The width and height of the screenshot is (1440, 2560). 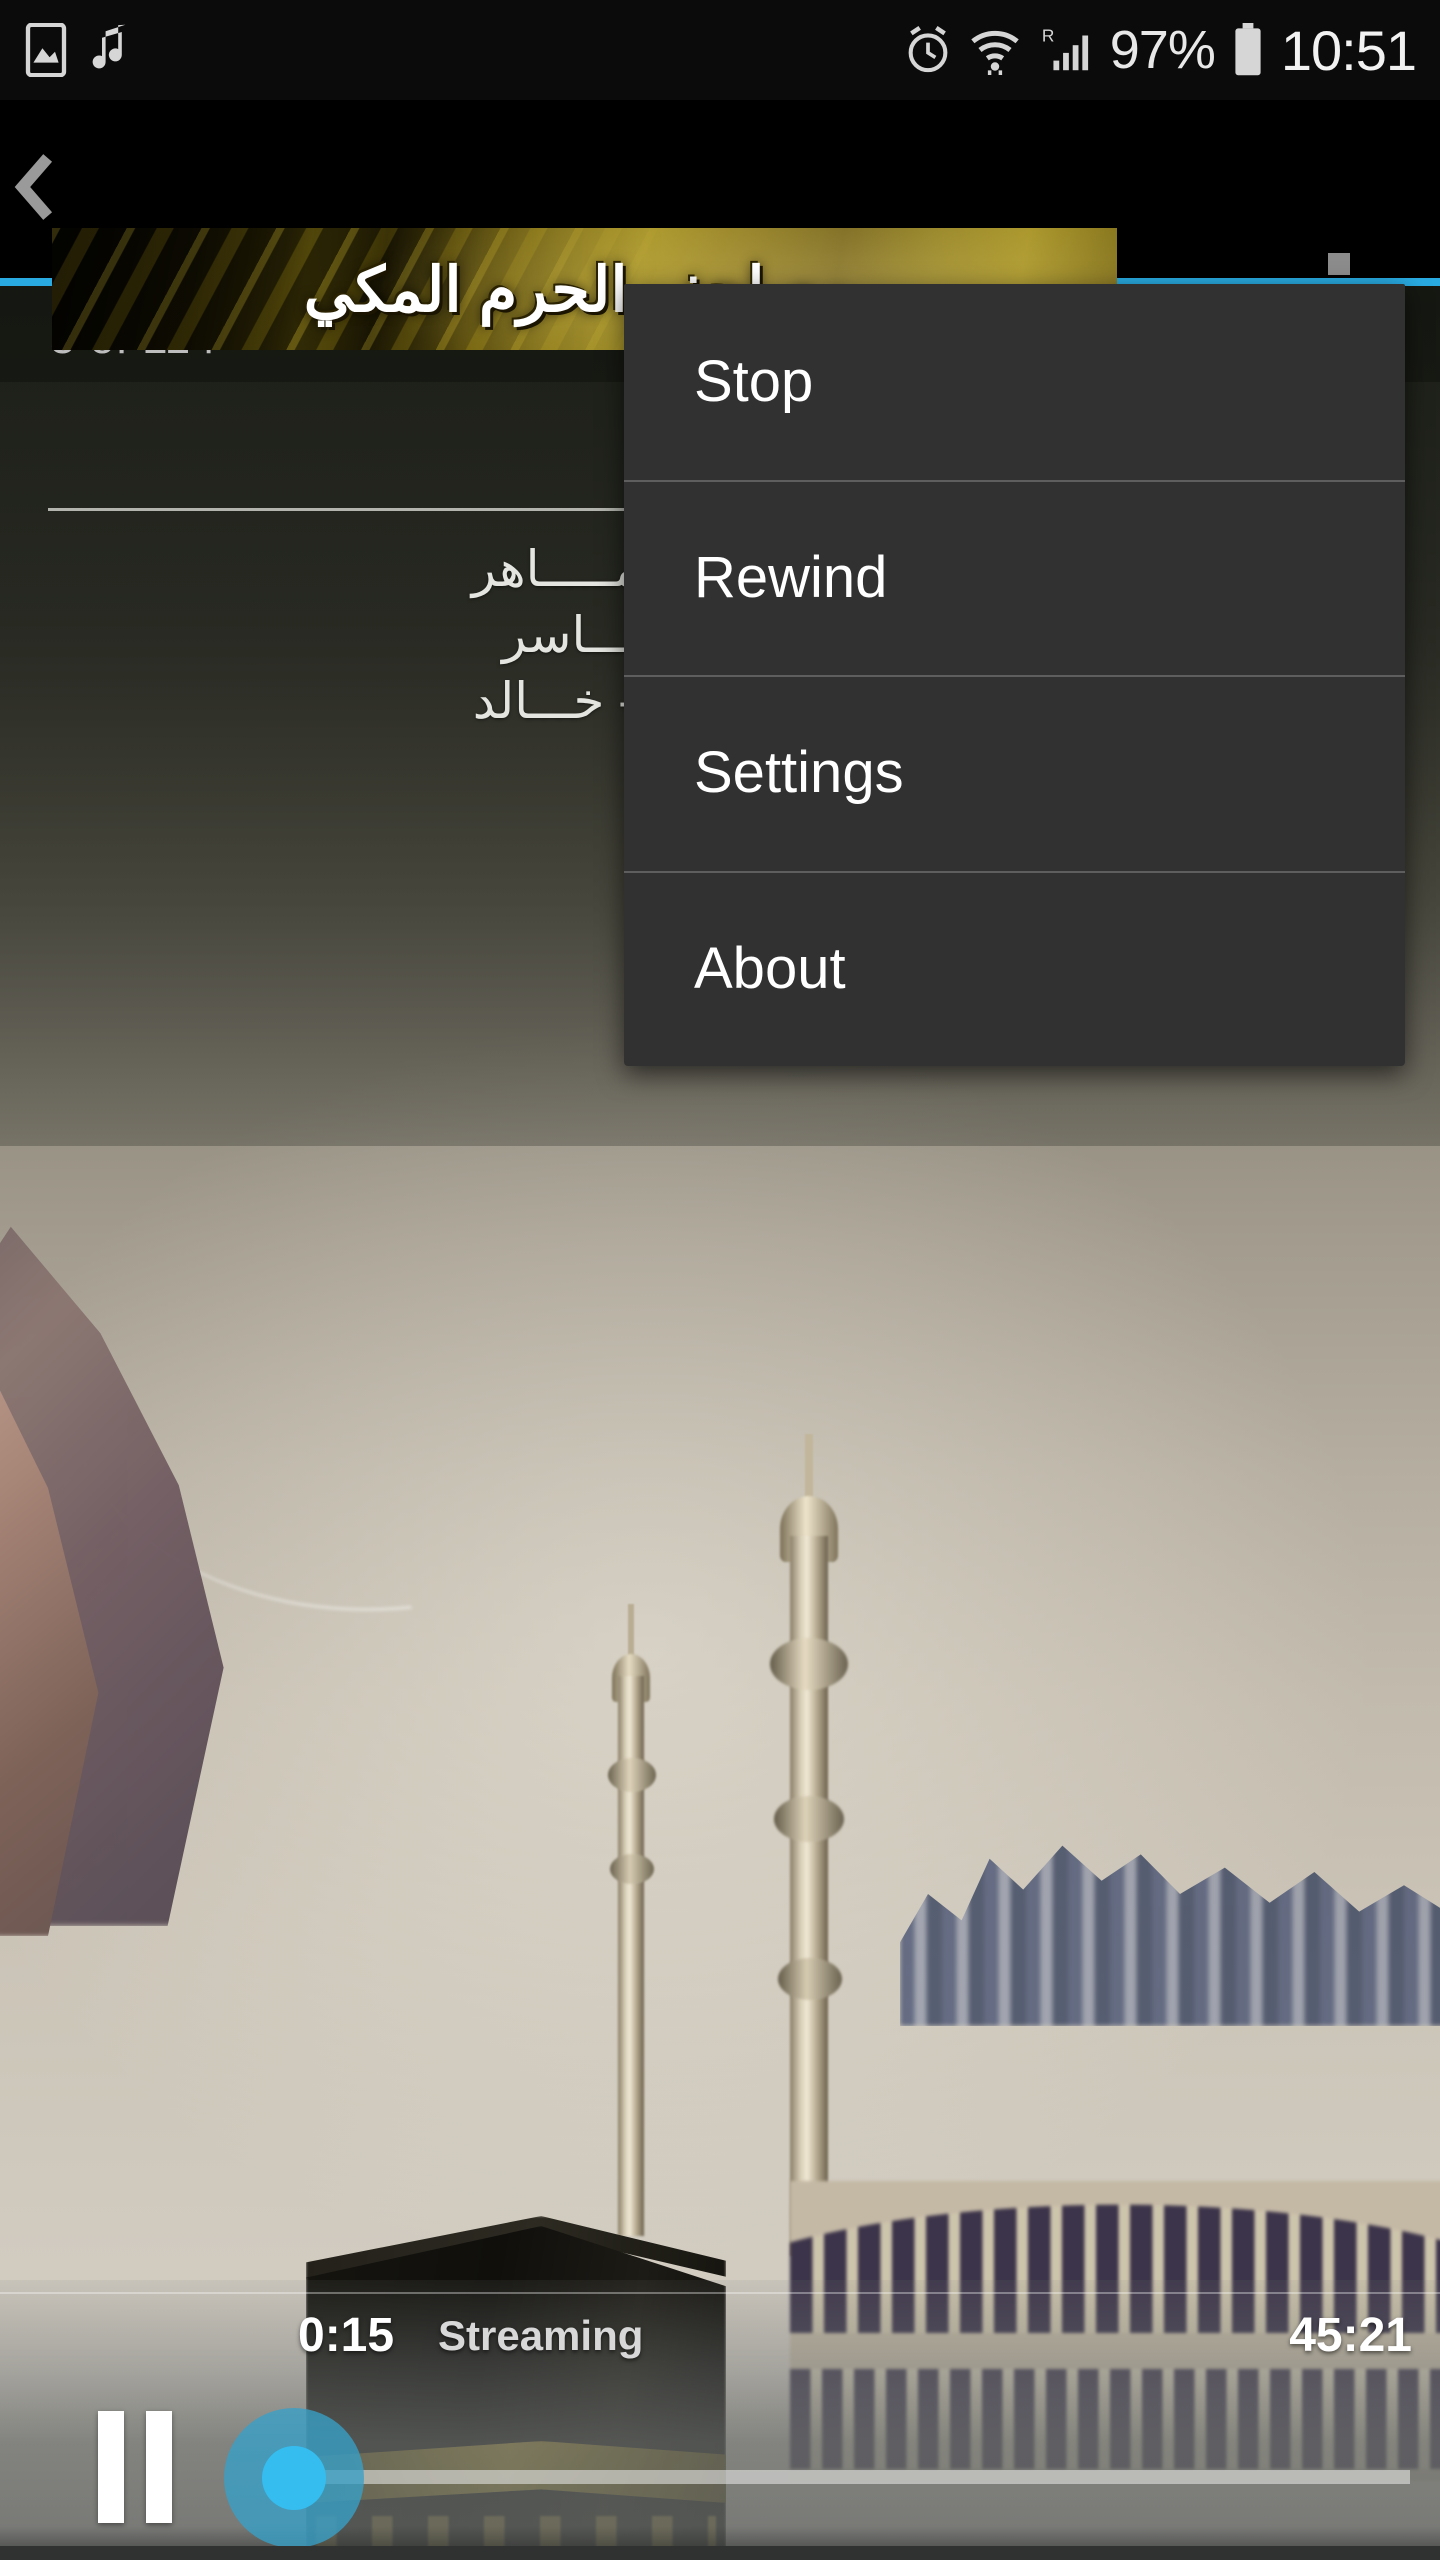 What do you see at coordinates (720, 225) in the screenshot?
I see `app-bar: مصاحف الحرم المكي` at bounding box center [720, 225].